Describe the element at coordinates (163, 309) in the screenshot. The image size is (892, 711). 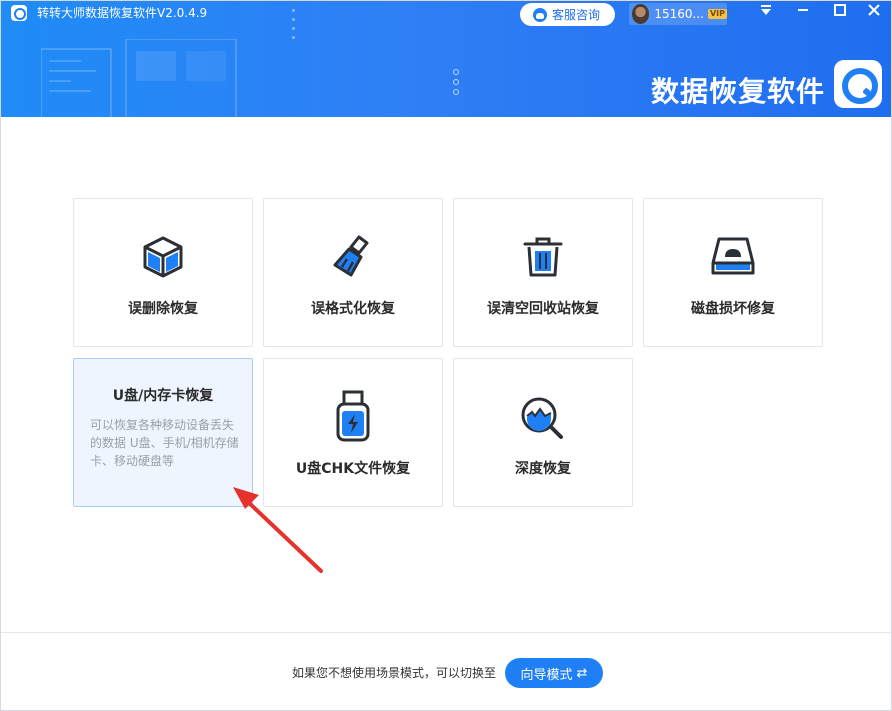
I see `card-label: 误删除恢复` at that location.